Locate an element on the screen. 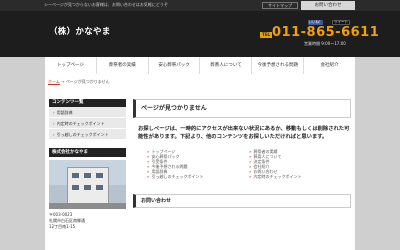 This screenshot has height=250, width=400. company-address: 〒003-0023 札幌市白石区南郷通 12丁目南1-15 is located at coordinates (87, 221).